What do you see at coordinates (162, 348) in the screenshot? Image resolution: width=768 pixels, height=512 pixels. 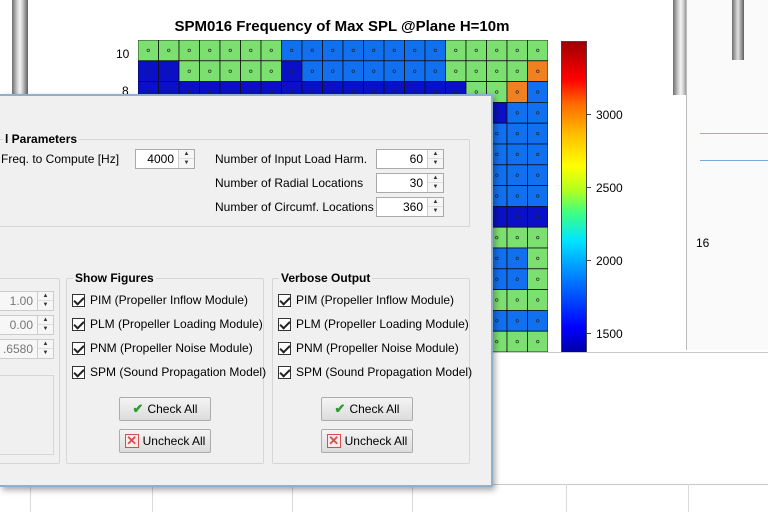 I see `show-pnm-checkbox: PNM (Propeller Noise Module)` at bounding box center [162, 348].